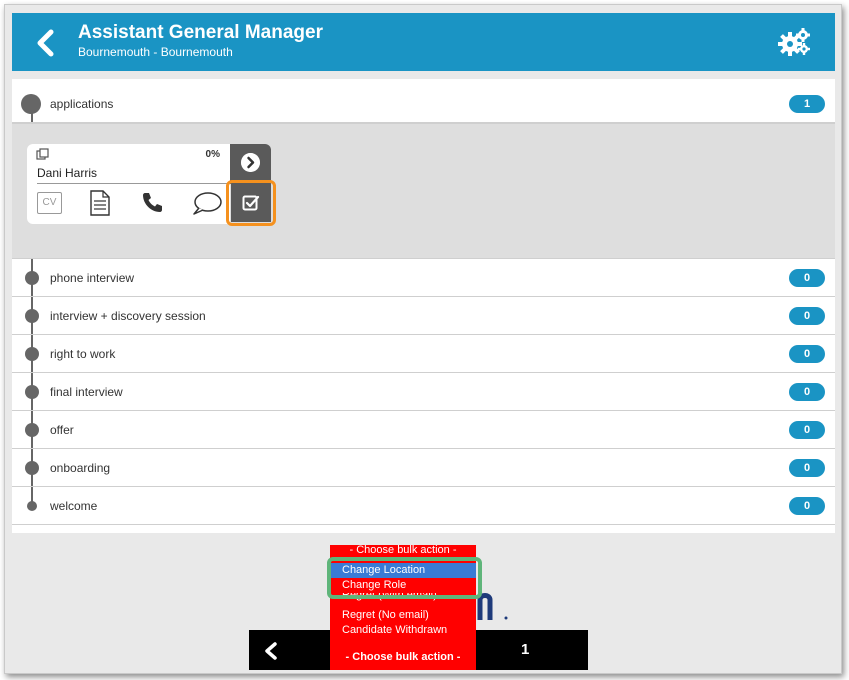 This screenshot has height=680, width=849. Describe the element at coordinates (423, 354) in the screenshot. I see `stage-row-right-to-work: right to work 0` at that location.